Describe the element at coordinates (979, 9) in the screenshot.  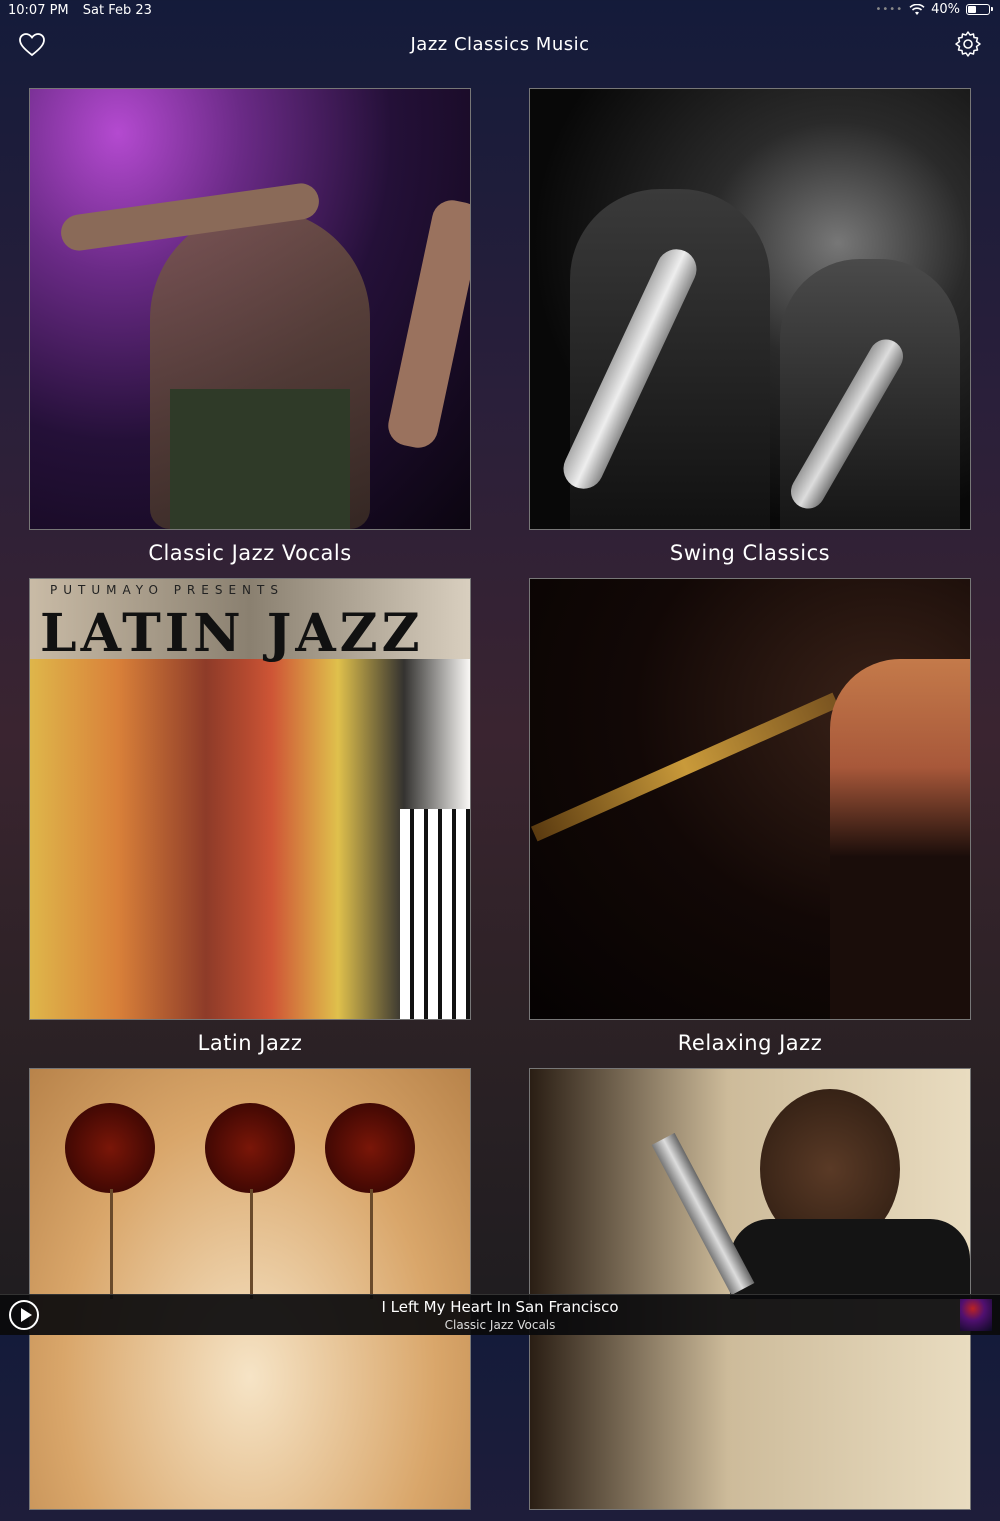
I see `battery-icon` at that location.